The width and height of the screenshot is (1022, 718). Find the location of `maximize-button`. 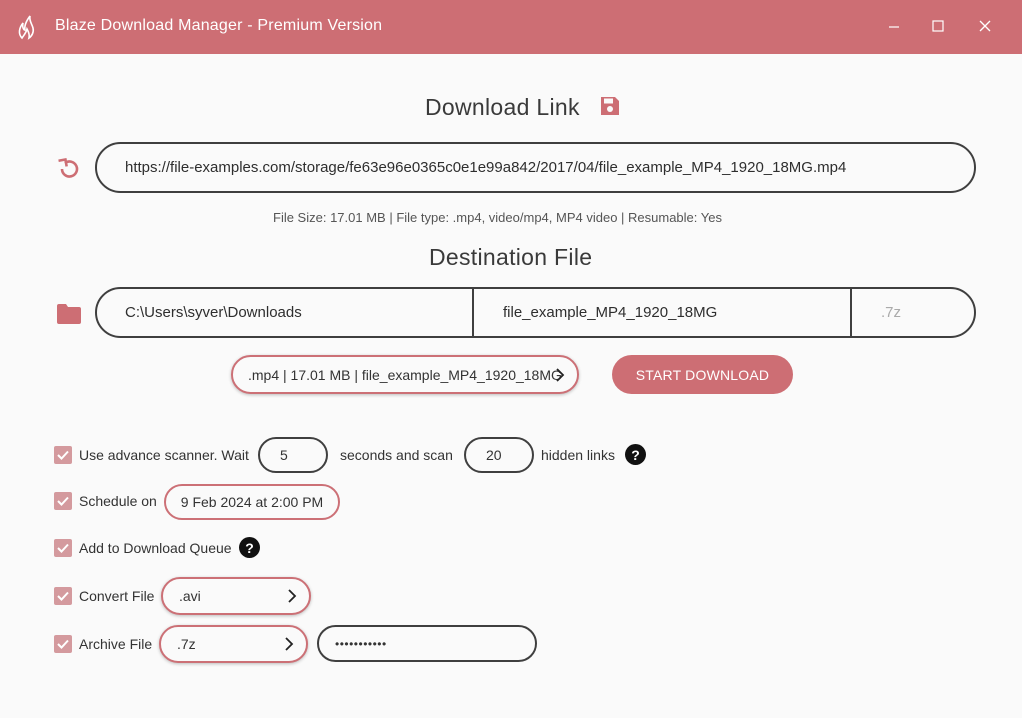

maximize-button is located at coordinates (938, 27).